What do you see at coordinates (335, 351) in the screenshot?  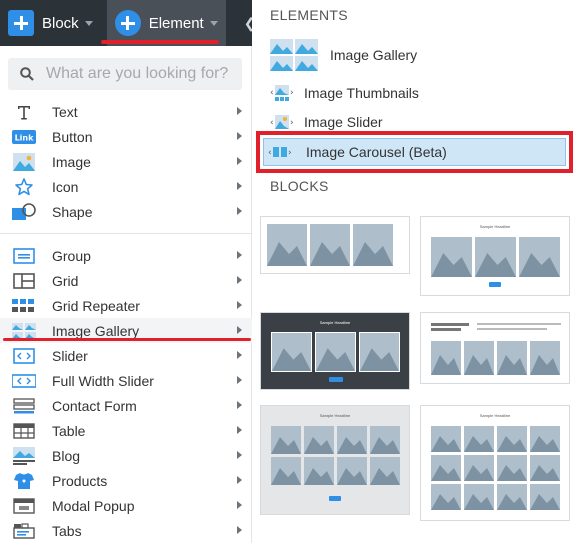 I see `block-template-3: Sample Headline` at bounding box center [335, 351].